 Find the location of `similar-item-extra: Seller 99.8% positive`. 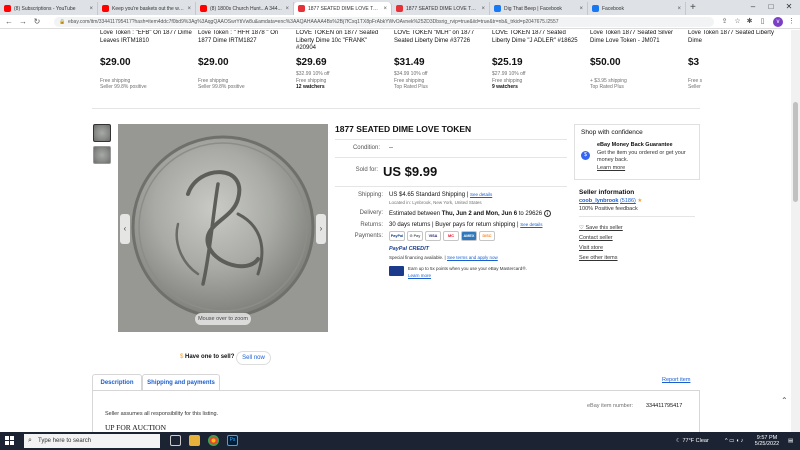

similar-item-extra: Seller 99.8% positive is located at coordinates (221, 87).